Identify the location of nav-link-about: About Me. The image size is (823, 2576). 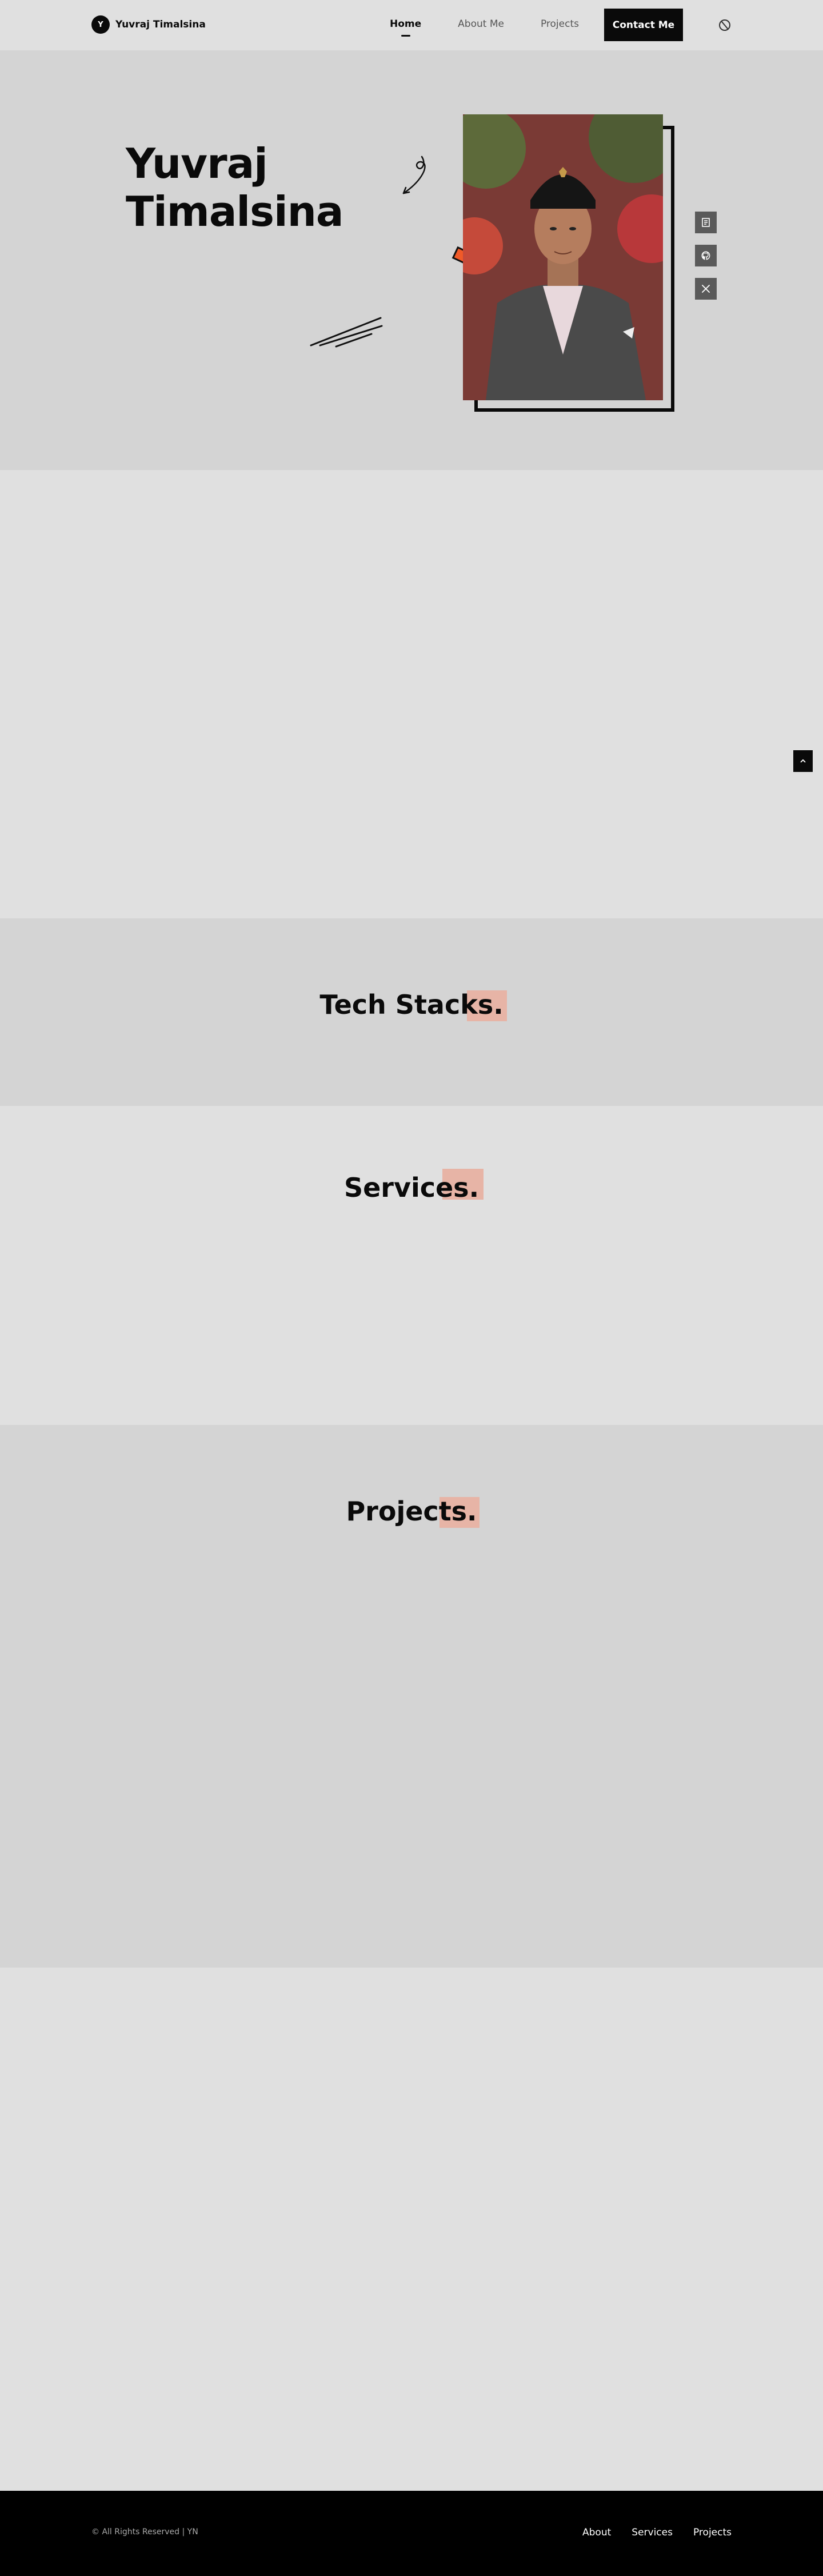
(481, 24).